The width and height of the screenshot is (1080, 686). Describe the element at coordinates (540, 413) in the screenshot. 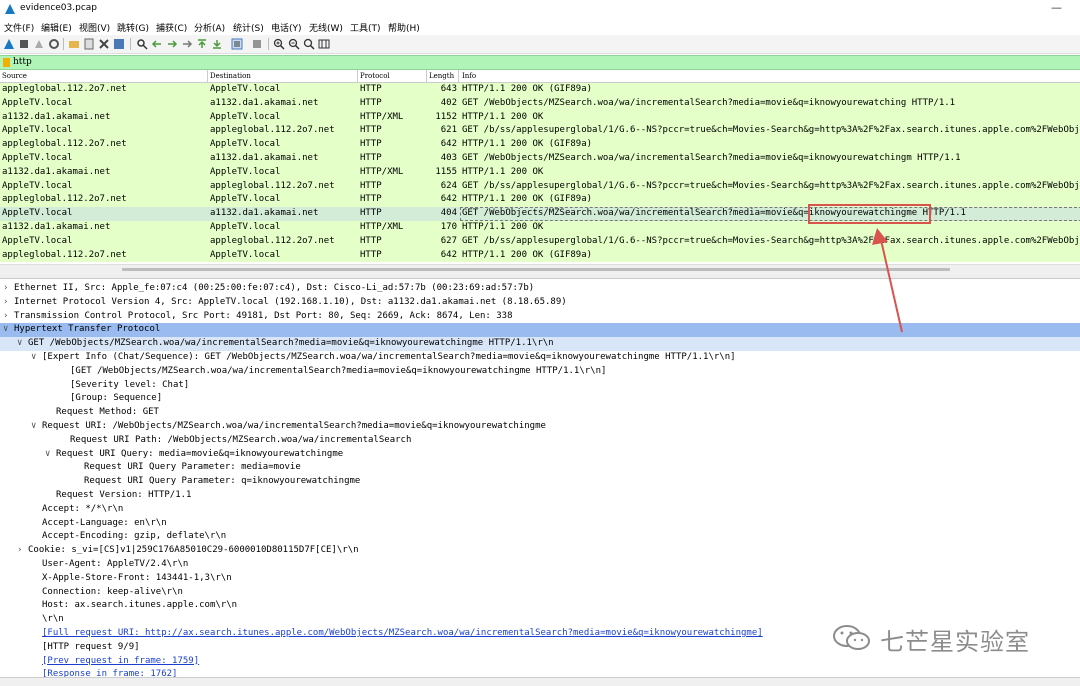

I see `detail-tree-item: Request Method: GET` at that location.